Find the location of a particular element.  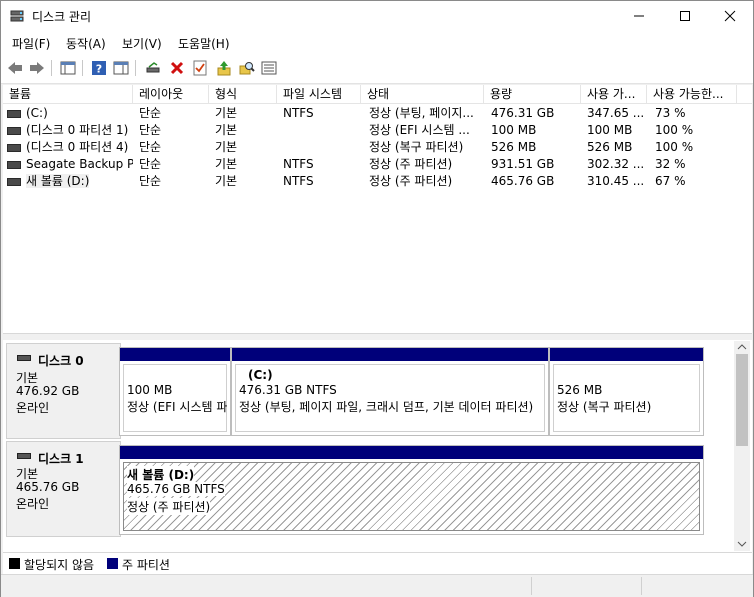

partition-size: 465.76 GB NTFS is located at coordinates (176, 489).